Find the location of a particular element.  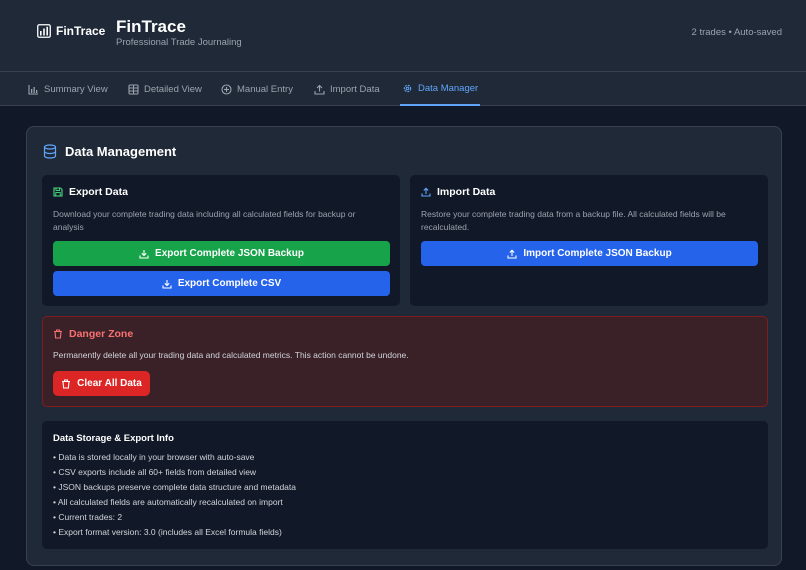

gear-icon is located at coordinates (407, 88).